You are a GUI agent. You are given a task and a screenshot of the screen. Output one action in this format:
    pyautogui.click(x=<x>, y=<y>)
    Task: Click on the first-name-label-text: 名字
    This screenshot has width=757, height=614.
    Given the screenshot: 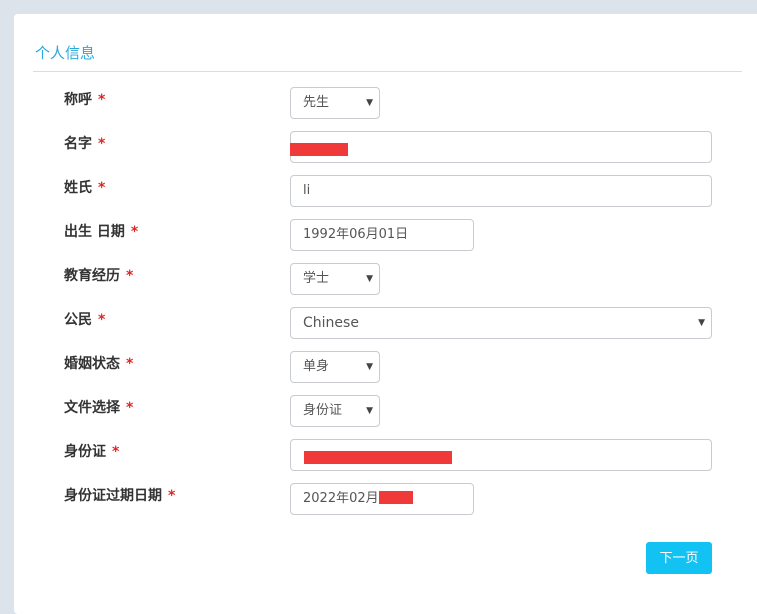 What is the action you would take?
    pyautogui.click(x=78, y=144)
    